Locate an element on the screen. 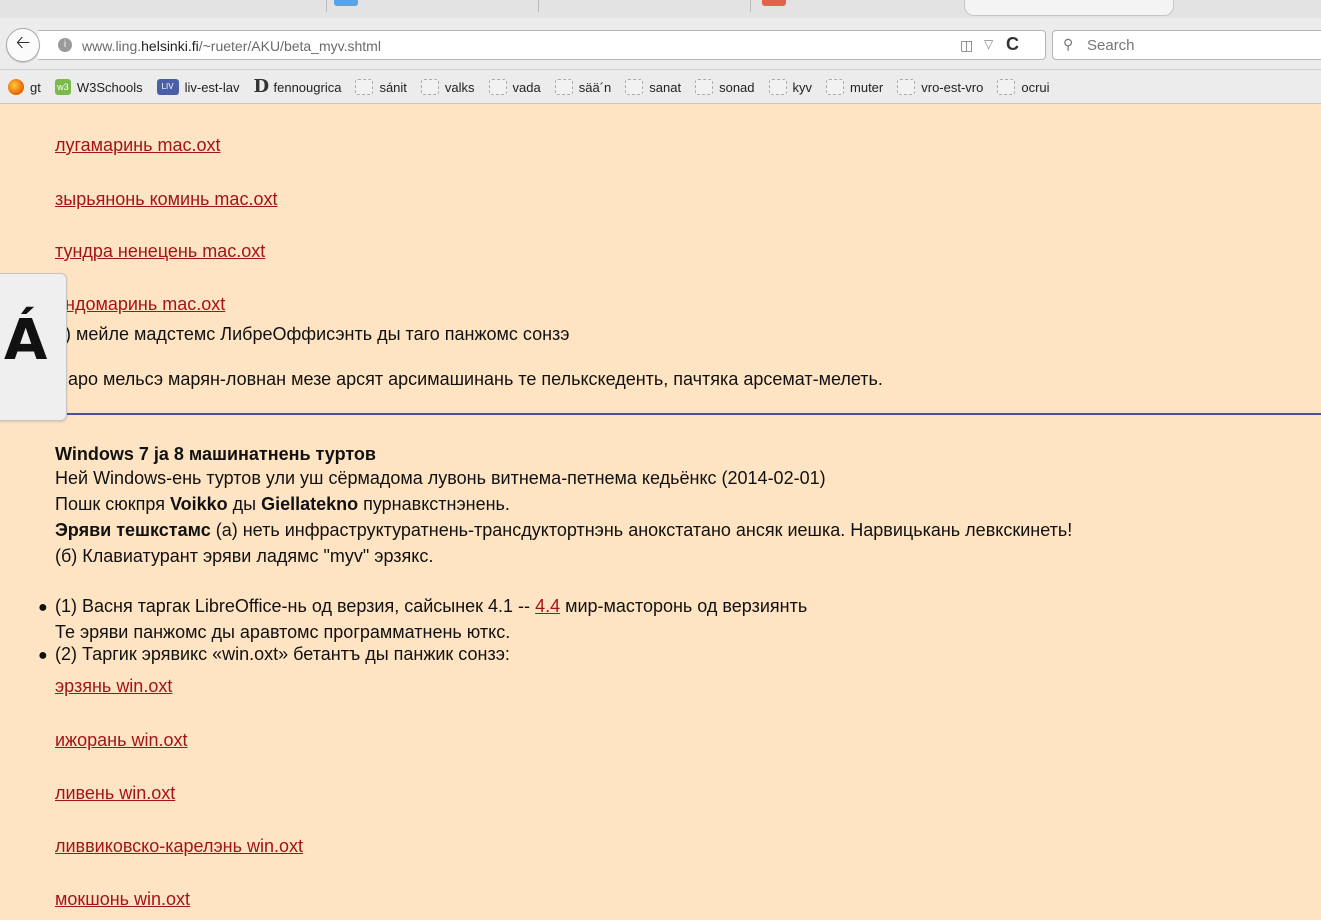  bookmark-item: sonad is located at coordinates (725, 87).